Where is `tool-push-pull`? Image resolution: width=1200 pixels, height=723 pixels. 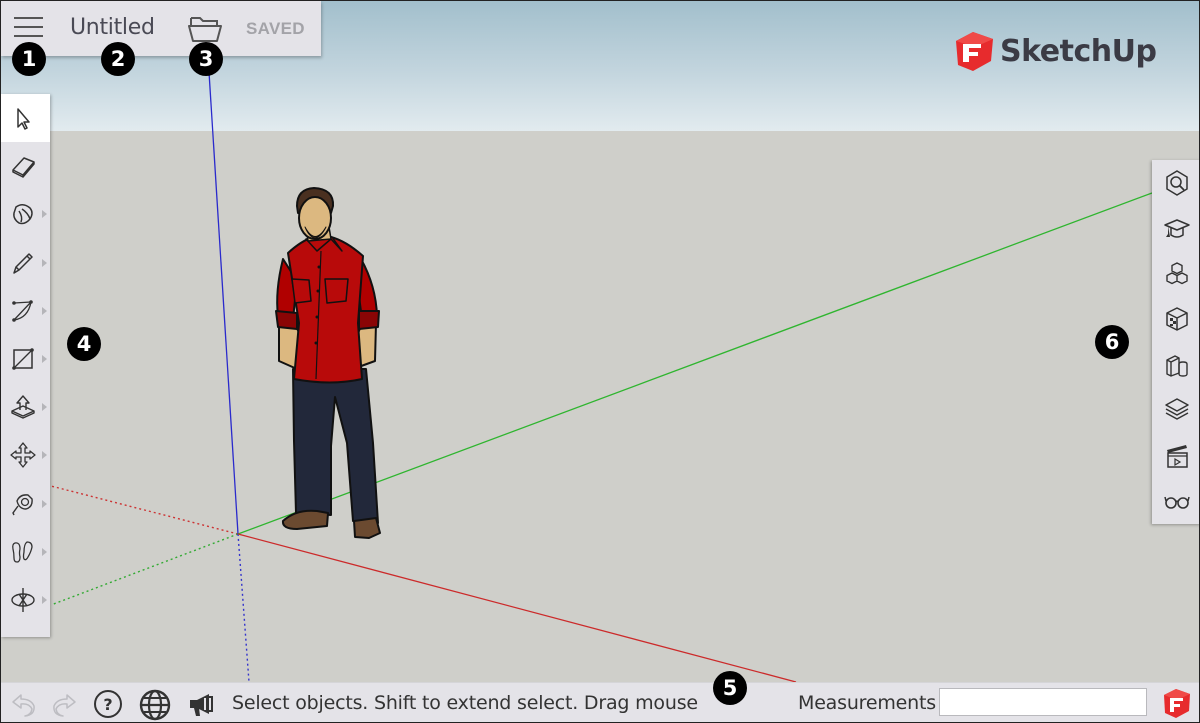
tool-push-pull is located at coordinates (25, 407).